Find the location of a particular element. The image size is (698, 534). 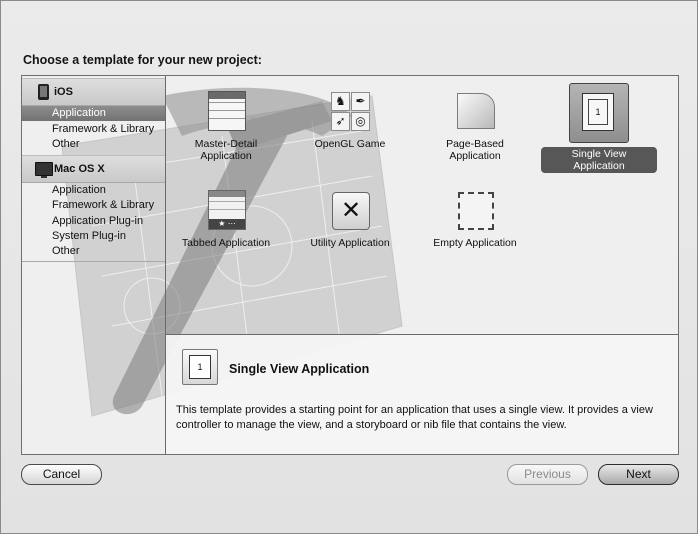

template-master-detail: Master-Detail Application is located at coordinates (226, 127).